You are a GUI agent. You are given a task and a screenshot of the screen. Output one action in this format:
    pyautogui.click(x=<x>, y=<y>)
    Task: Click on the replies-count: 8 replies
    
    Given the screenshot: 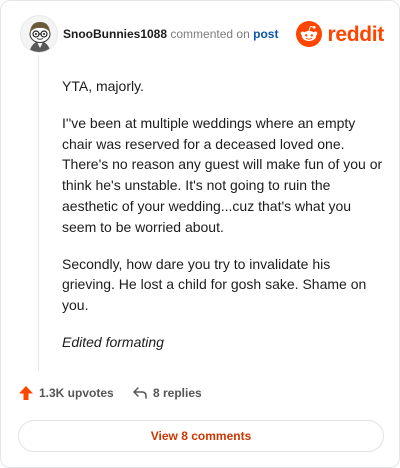 What is the action you would take?
    pyautogui.click(x=177, y=393)
    